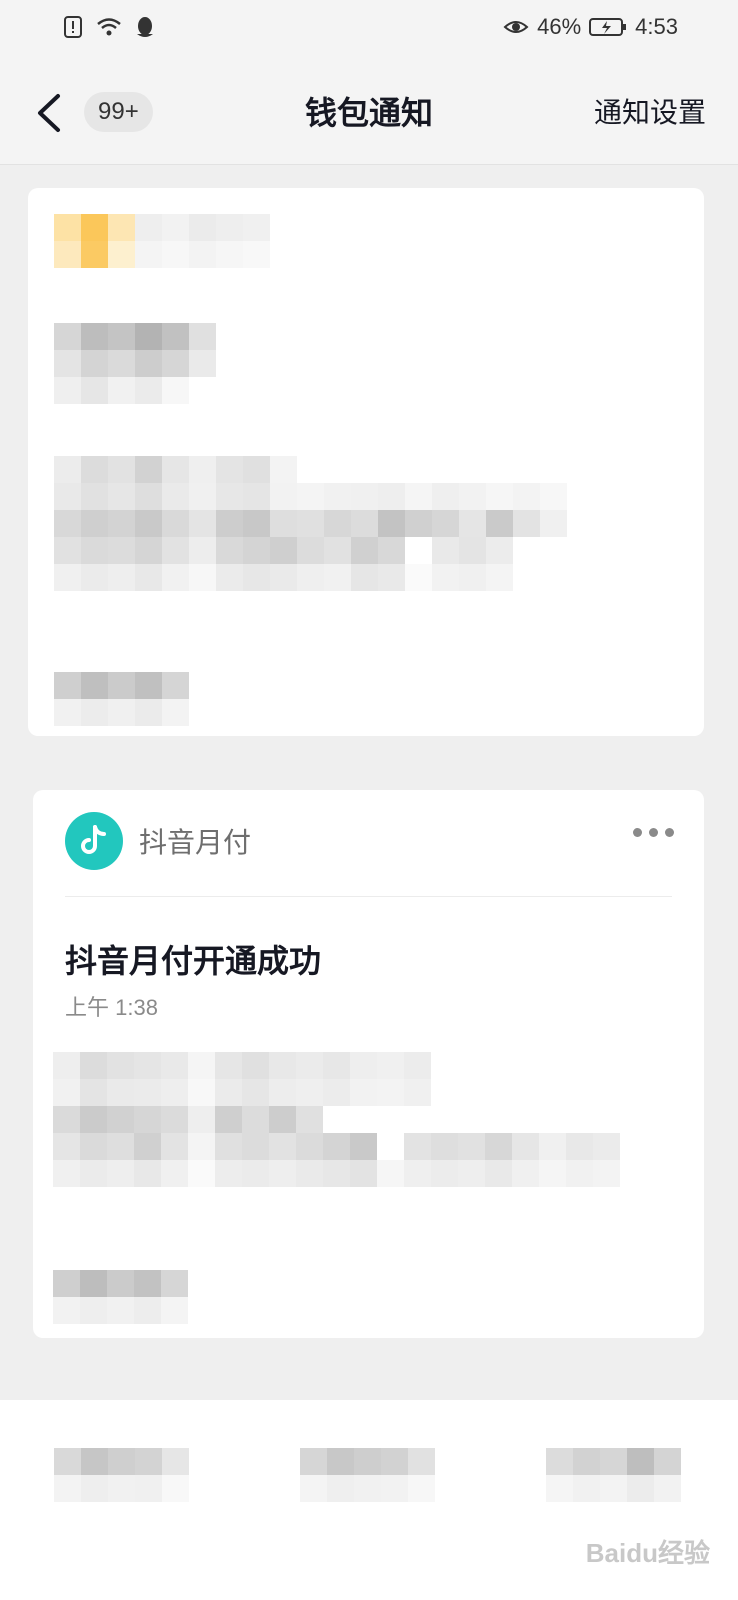 The width and height of the screenshot is (738, 1600). What do you see at coordinates (121, 1461) in the screenshot?
I see `blurred-bottom-left` at bounding box center [121, 1461].